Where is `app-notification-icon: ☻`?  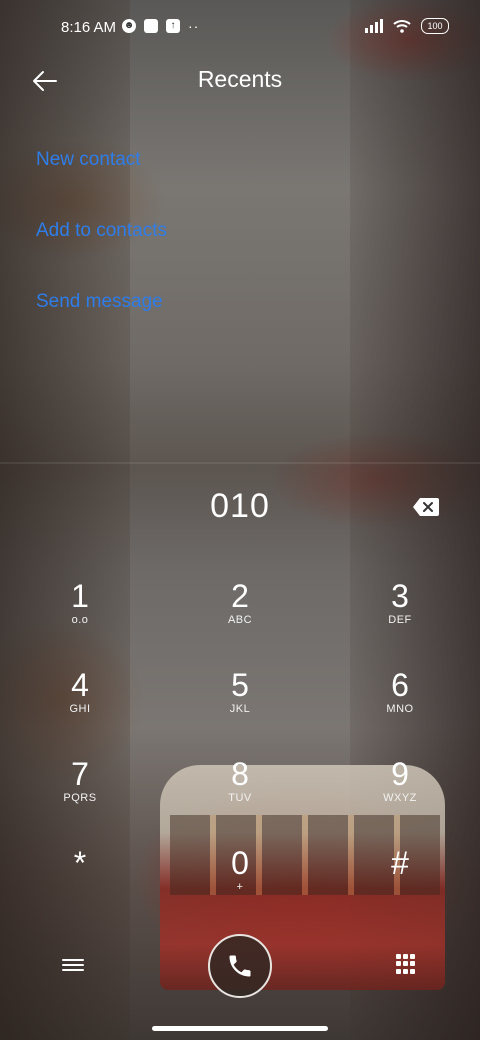
app-notification-icon: ☻ is located at coordinates (129, 26).